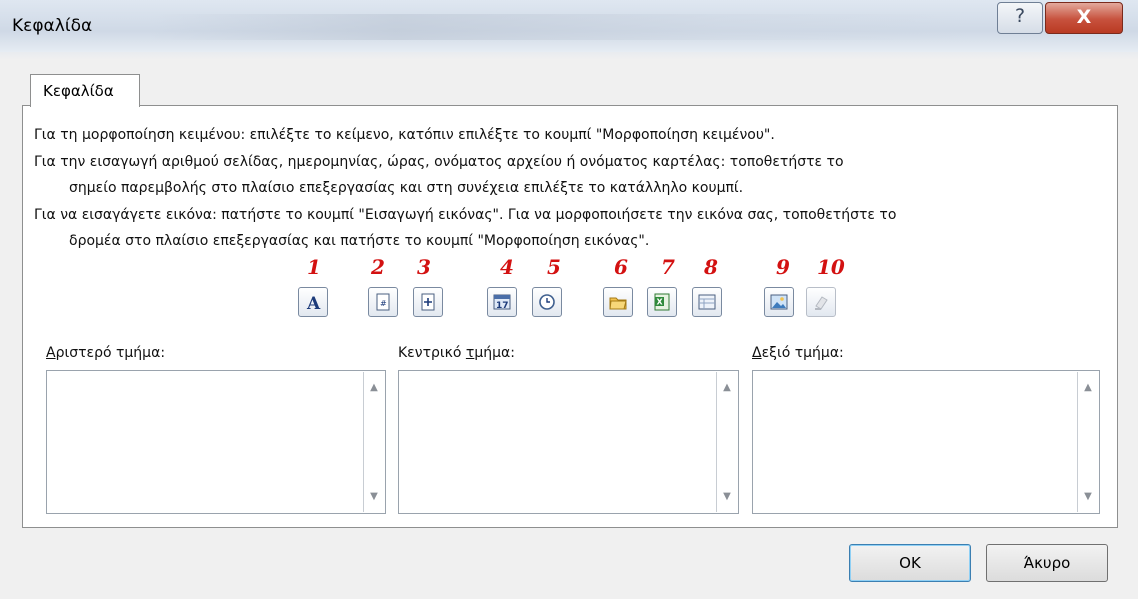 The image size is (1138, 599). What do you see at coordinates (831, 267) in the screenshot?
I see `annotation-number: 10` at bounding box center [831, 267].